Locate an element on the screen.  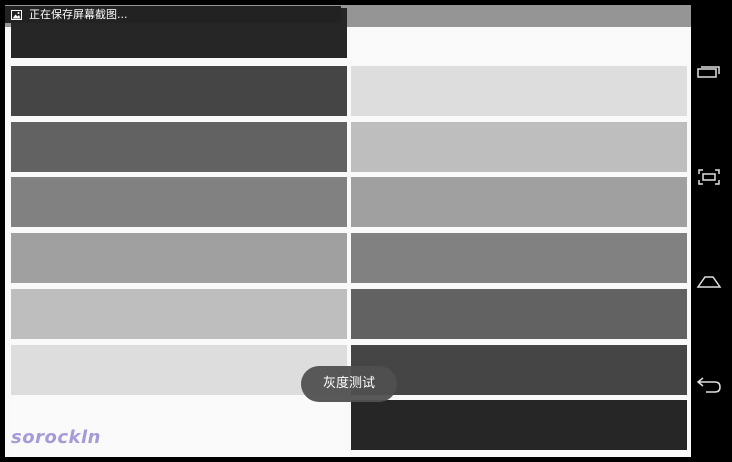
home-icon is located at coordinates (709, 283).